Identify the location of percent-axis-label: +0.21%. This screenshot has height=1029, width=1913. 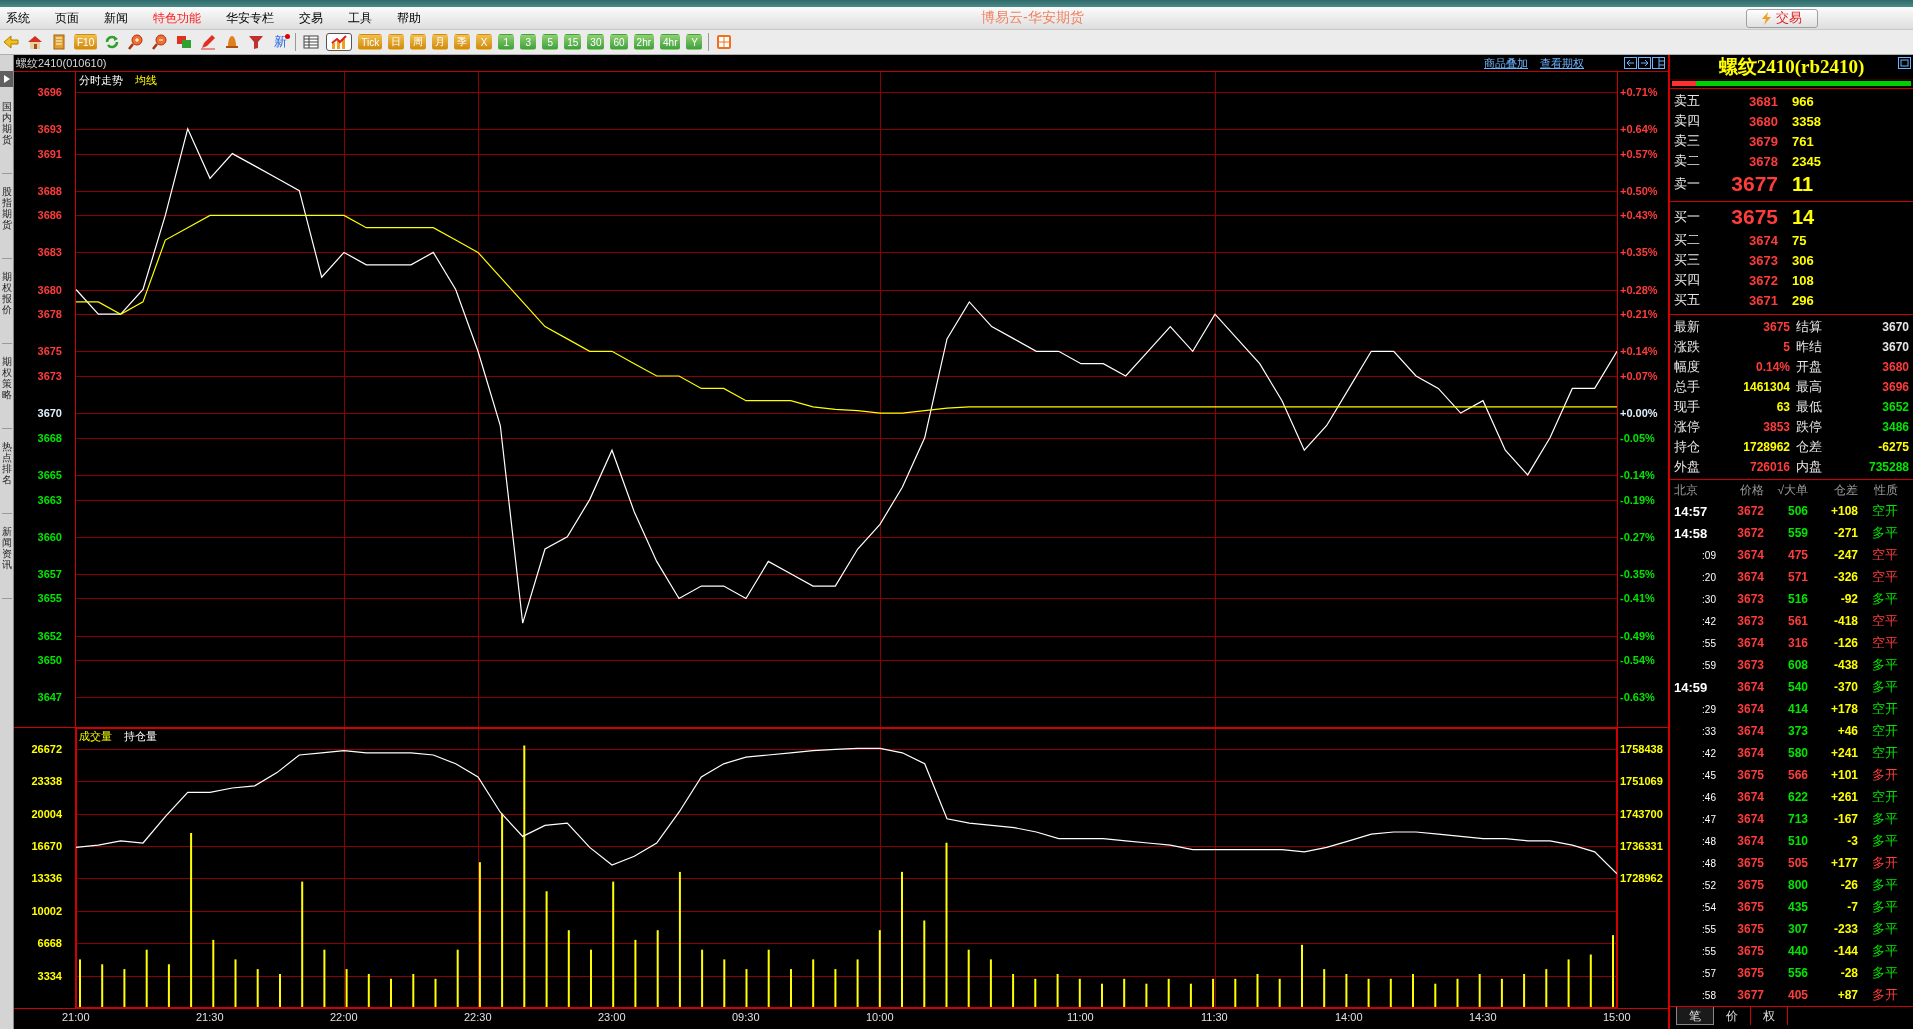
(1639, 314).